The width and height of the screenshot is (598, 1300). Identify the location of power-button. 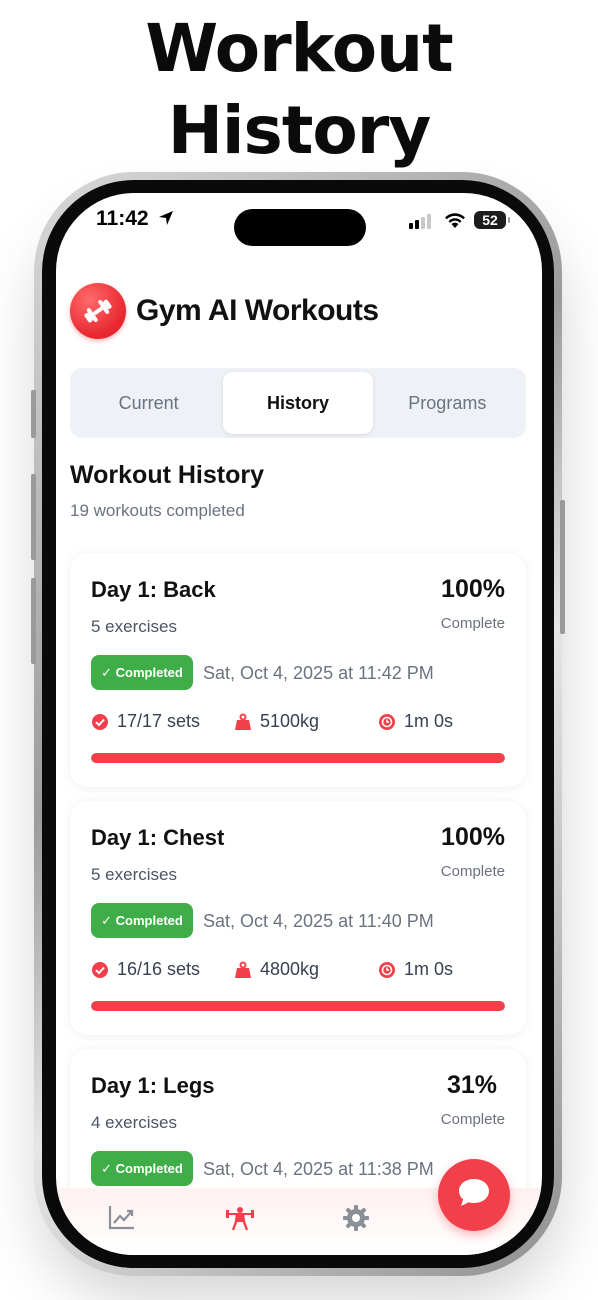
(562, 567).